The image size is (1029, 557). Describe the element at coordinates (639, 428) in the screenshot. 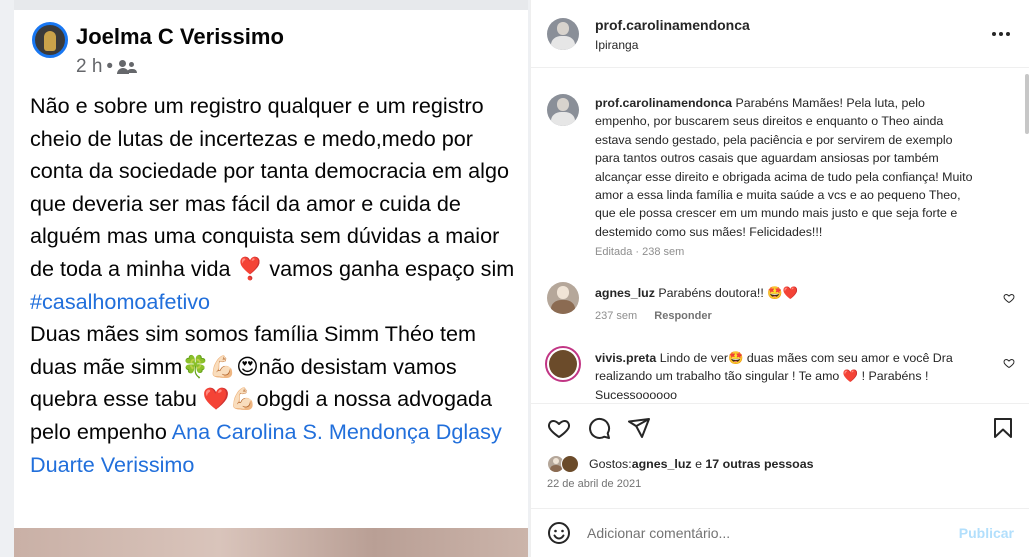

I see `share-icon` at that location.